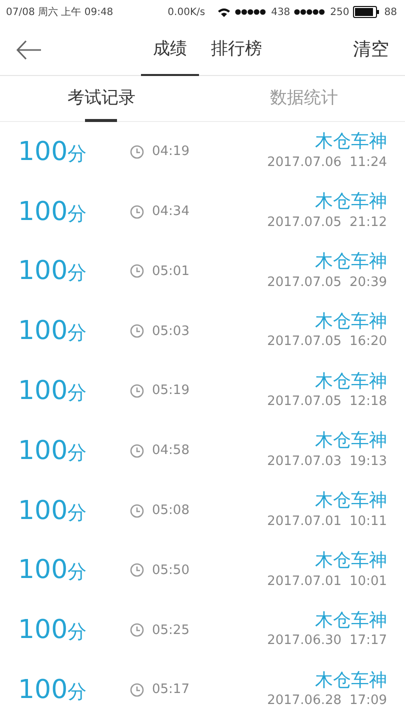 The image size is (405, 720). I want to click on record-time: 12:18, so click(368, 402).